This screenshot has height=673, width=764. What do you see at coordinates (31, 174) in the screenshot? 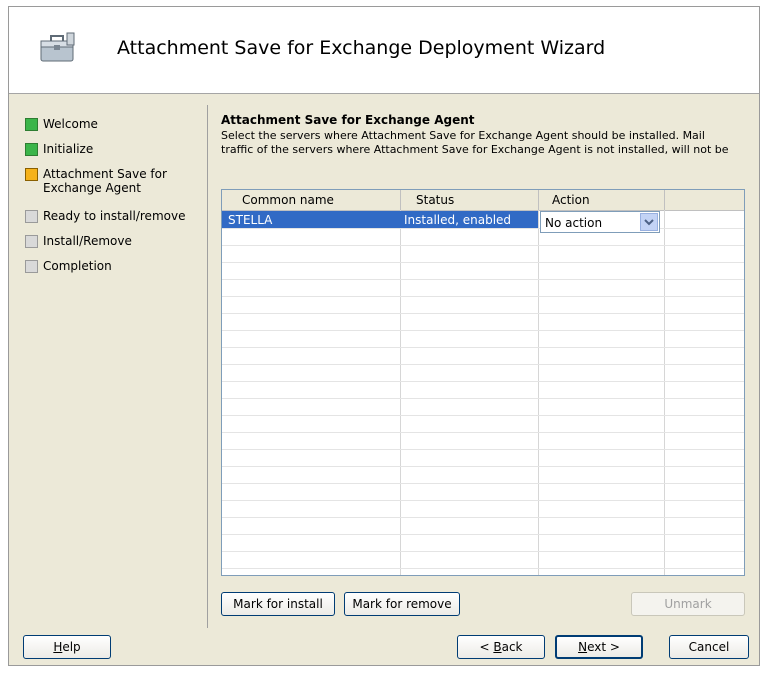
I see `step-current-icon` at bounding box center [31, 174].